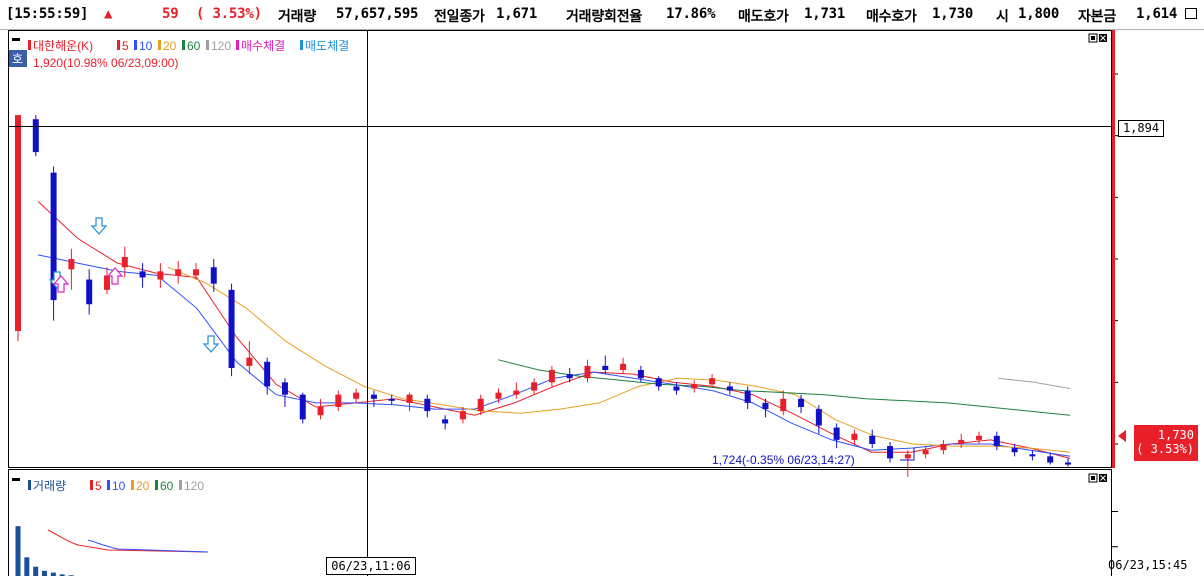  Describe the element at coordinates (953, 14) in the screenshot. I see `header-bid-value: 1,730` at that location.